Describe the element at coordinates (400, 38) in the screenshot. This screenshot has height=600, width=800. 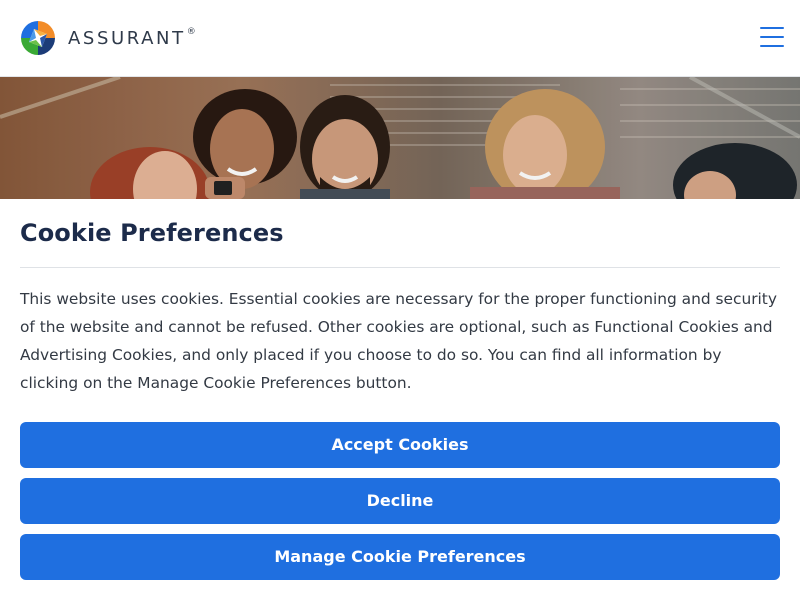
I see `site-header: ASSURANT ®` at that location.